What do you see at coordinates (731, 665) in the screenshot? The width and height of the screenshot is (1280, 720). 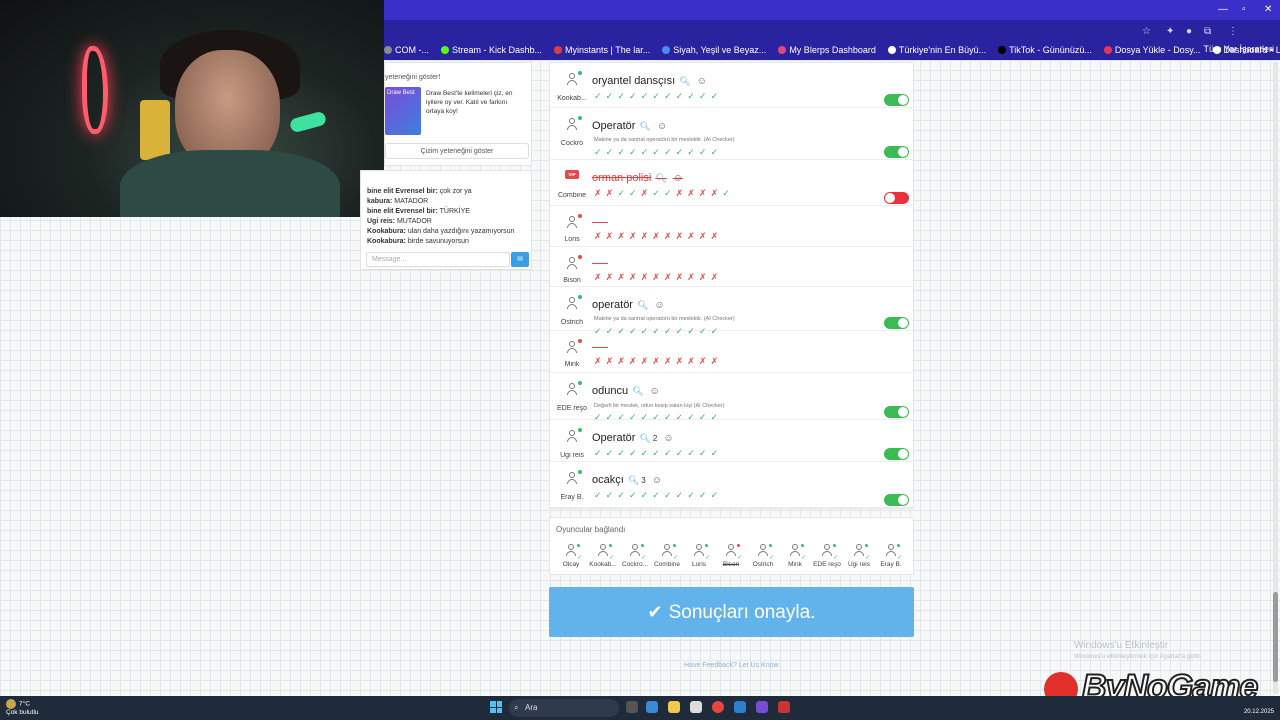 I see `feedback-link: Have Feedback? Let Us Know` at bounding box center [731, 665].